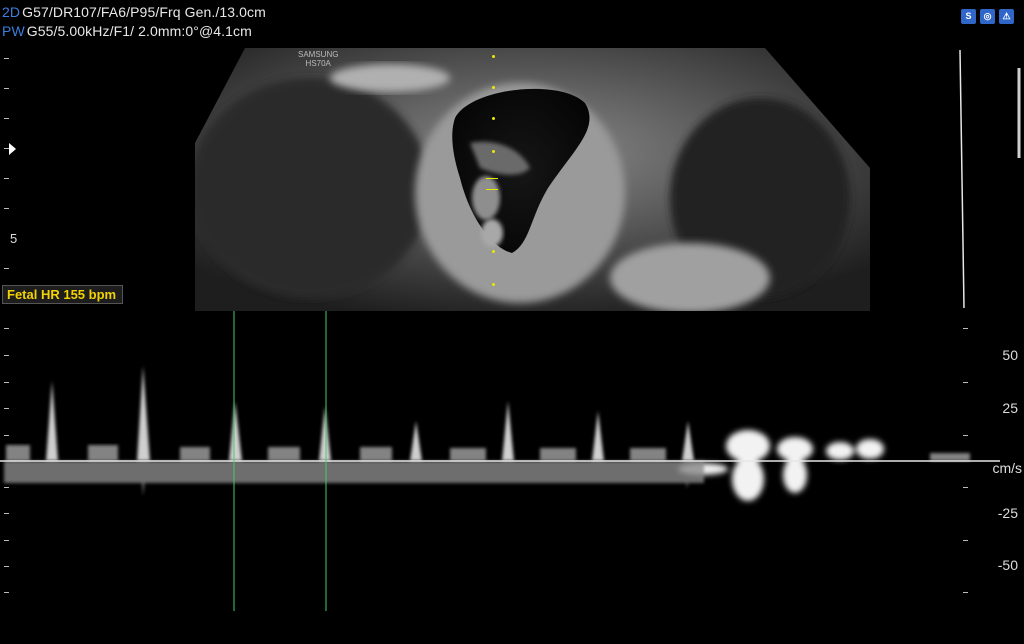 This screenshot has height=644, width=1024. Describe the element at coordinates (12, 149) in the screenshot. I see `focus-marker-icon` at that location.